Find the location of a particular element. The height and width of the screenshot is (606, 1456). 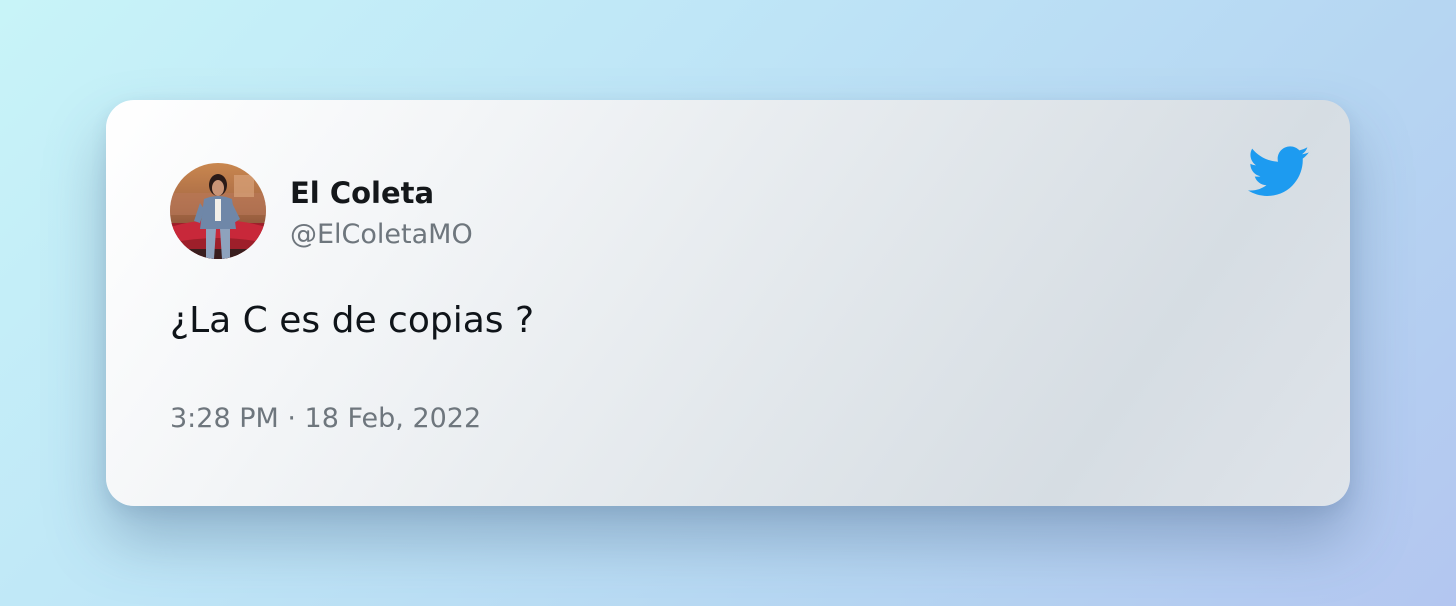

user-handle: @ElColetaMO is located at coordinates (381, 235).